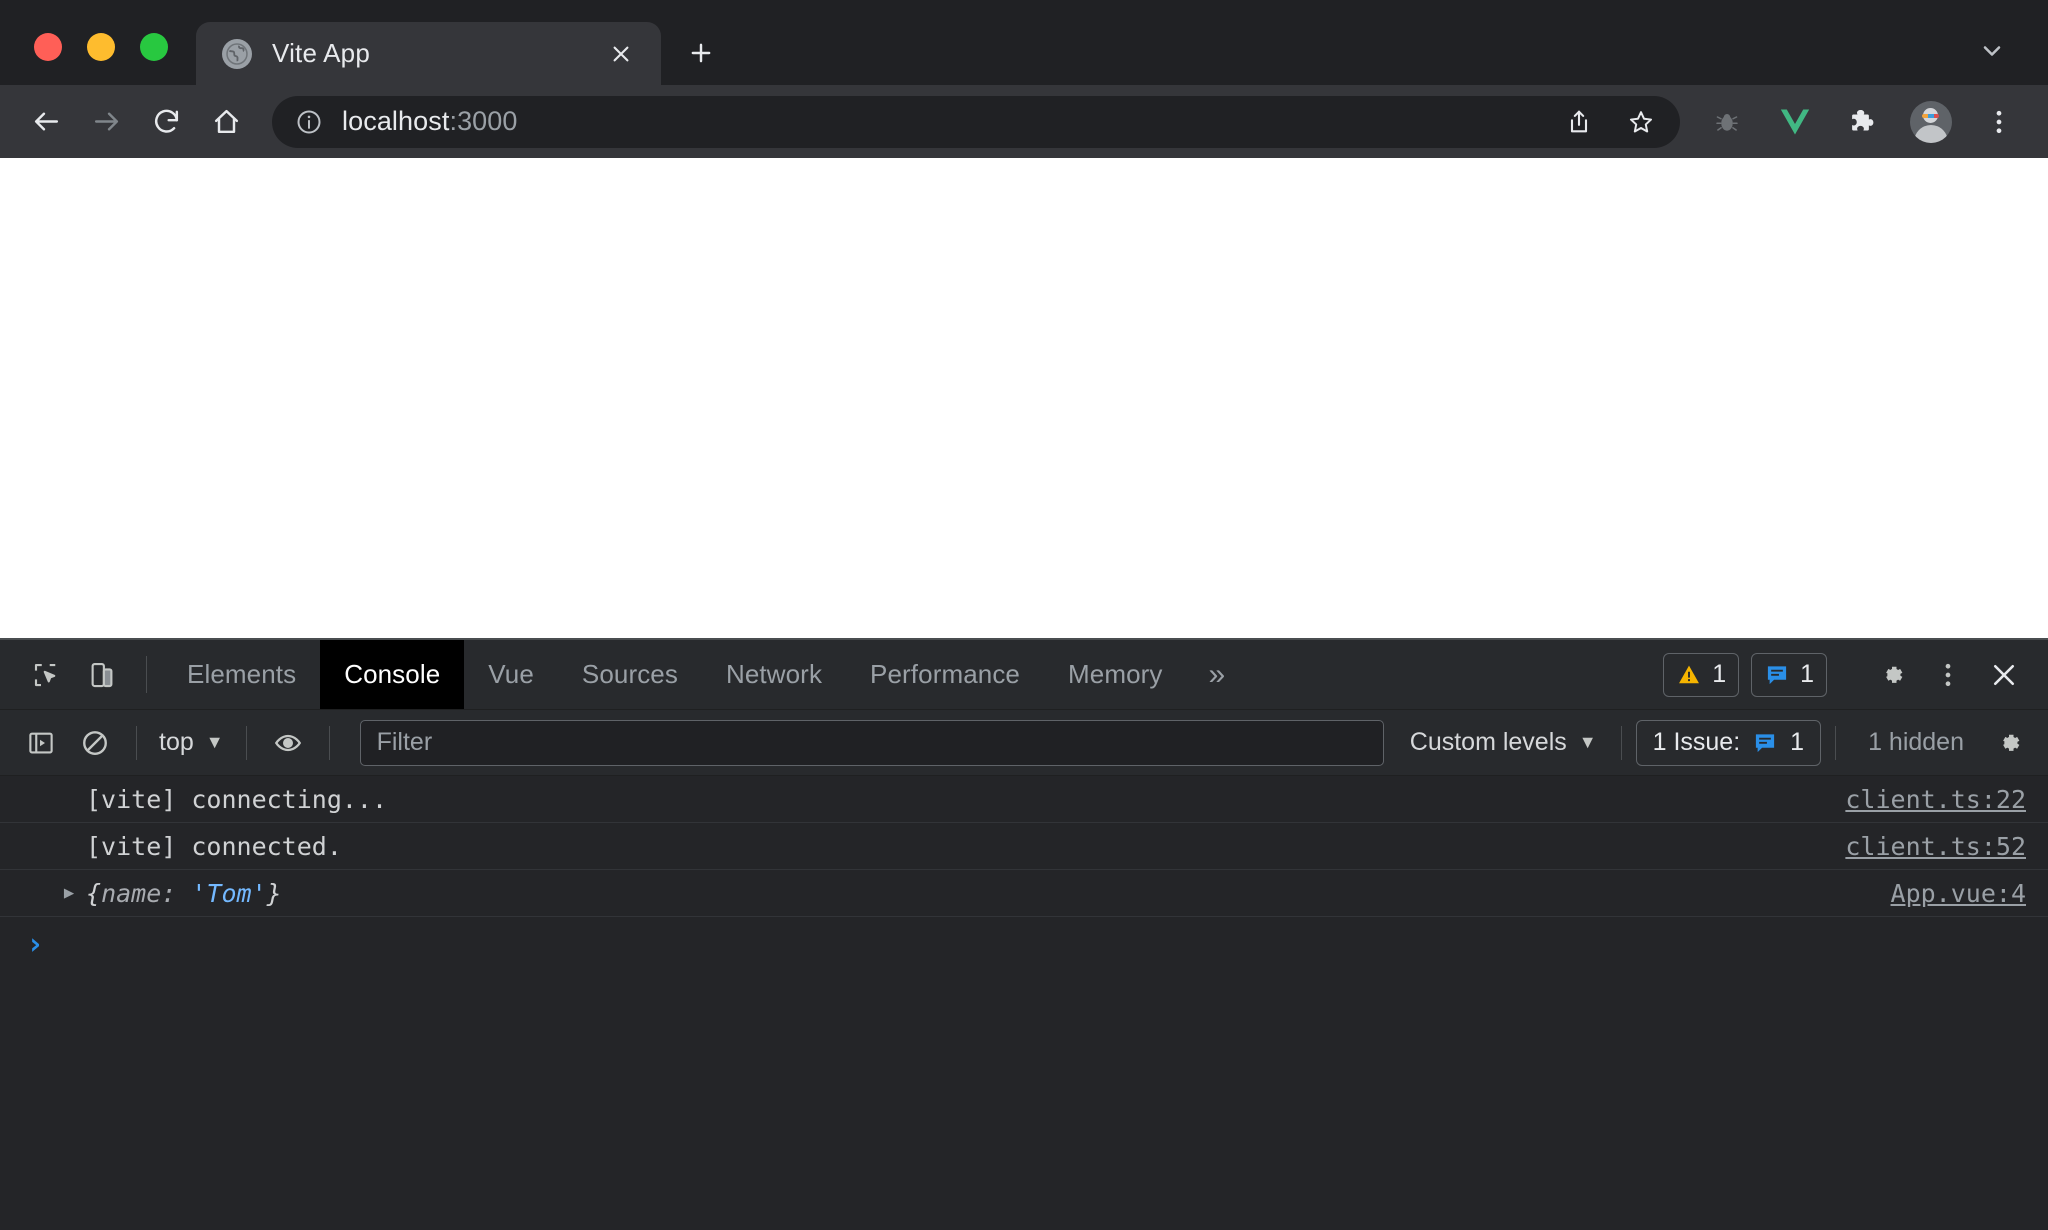 Image resolution: width=2048 pixels, height=1230 pixels. I want to click on window-traffic-lights, so click(98, 59).